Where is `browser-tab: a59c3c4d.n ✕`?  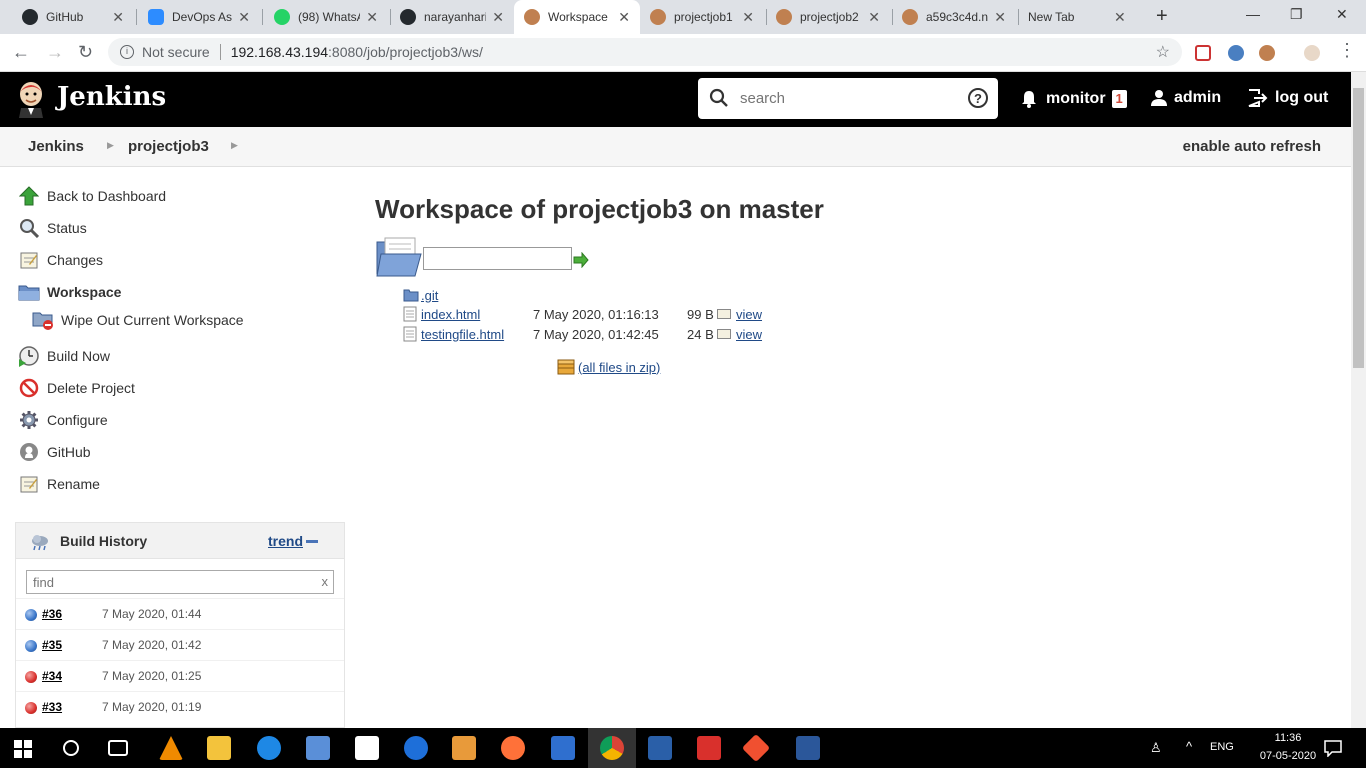
browser-tab: a59c3c4d.n ✕ is located at coordinates (954, 17).